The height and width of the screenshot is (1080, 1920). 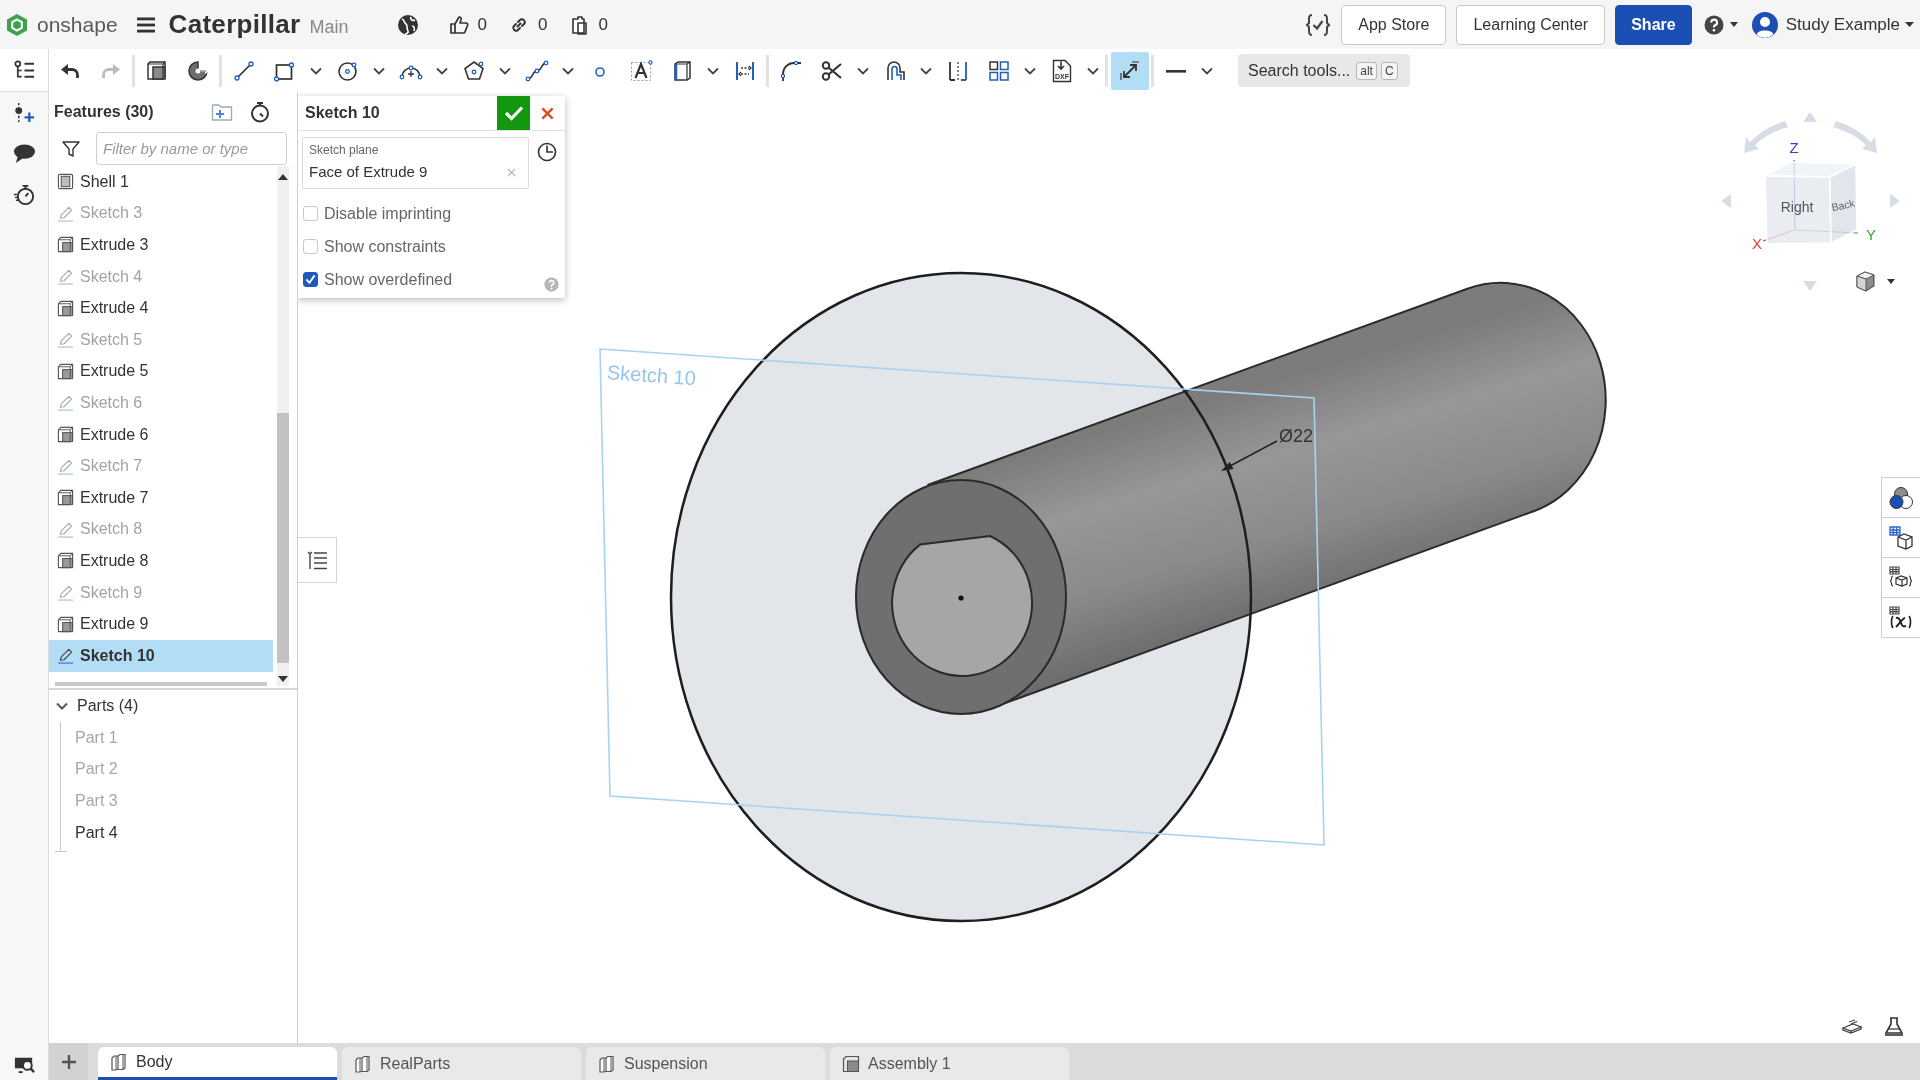 What do you see at coordinates (1713, 24) in the screenshot?
I see `help-icon` at bounding box center [1713, 24].